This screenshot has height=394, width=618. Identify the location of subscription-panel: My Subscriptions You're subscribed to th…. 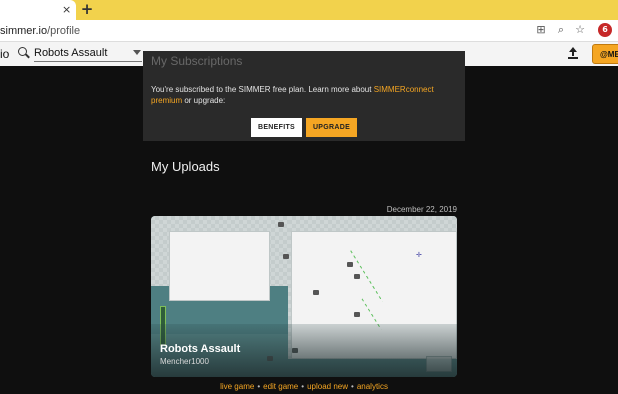
(304, 96).